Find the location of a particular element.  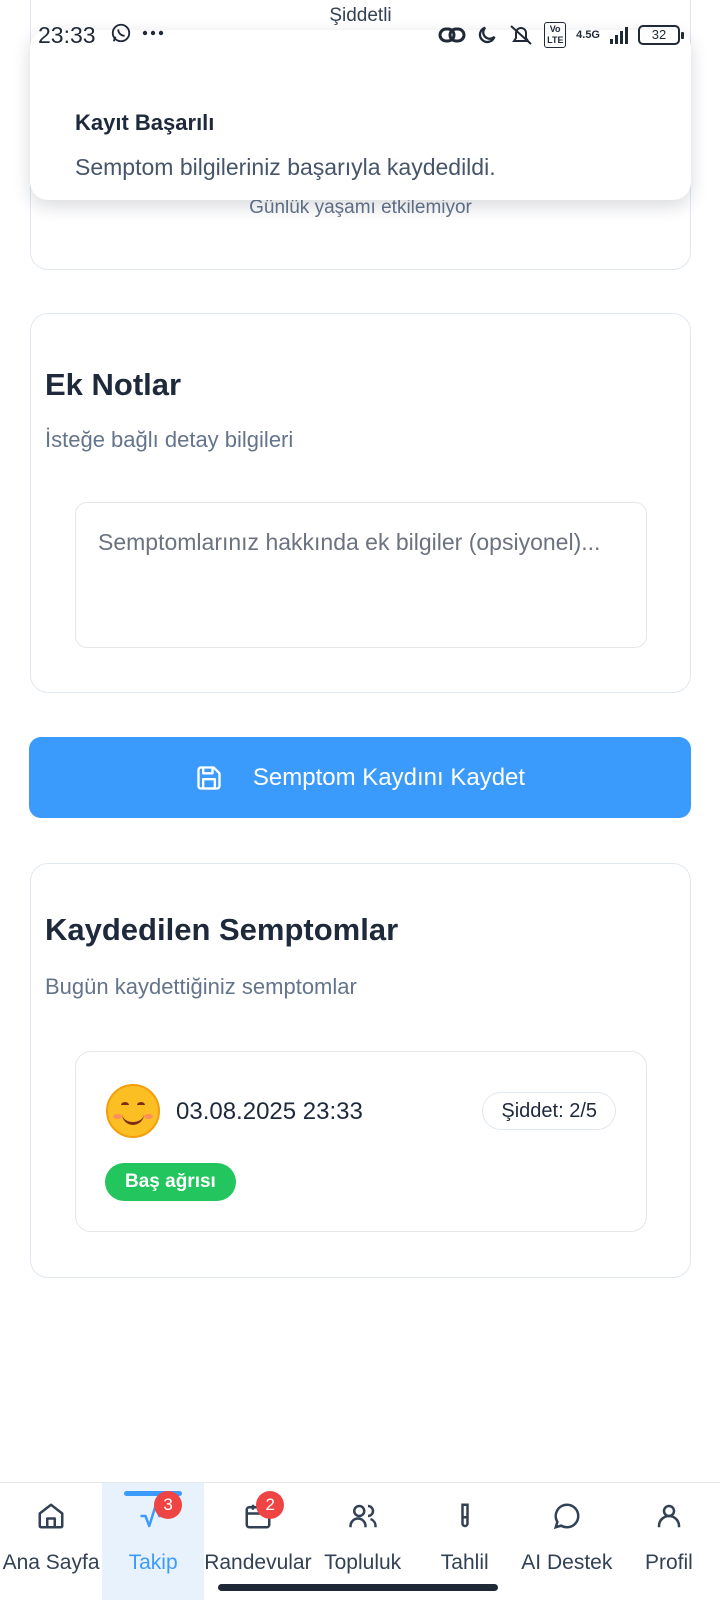

nav-item-takip: 3 Takip is located at coordinates (153, 1541).